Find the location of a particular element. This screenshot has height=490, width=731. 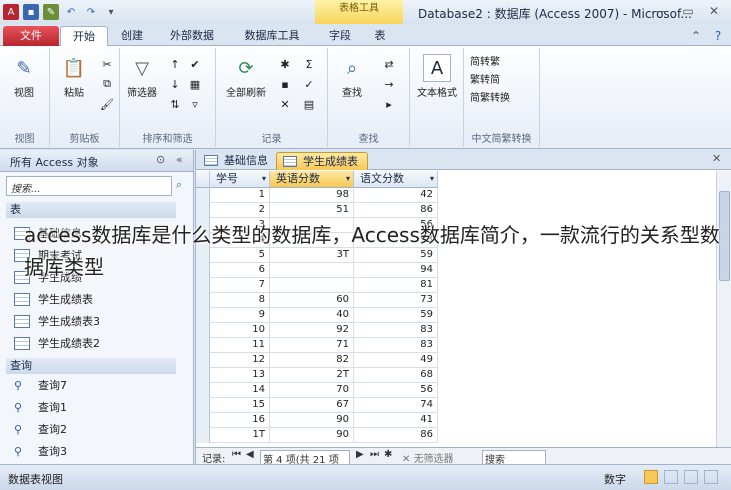

nav-query-item: ⚲ 查询2 is located at coordinates (94, 429).